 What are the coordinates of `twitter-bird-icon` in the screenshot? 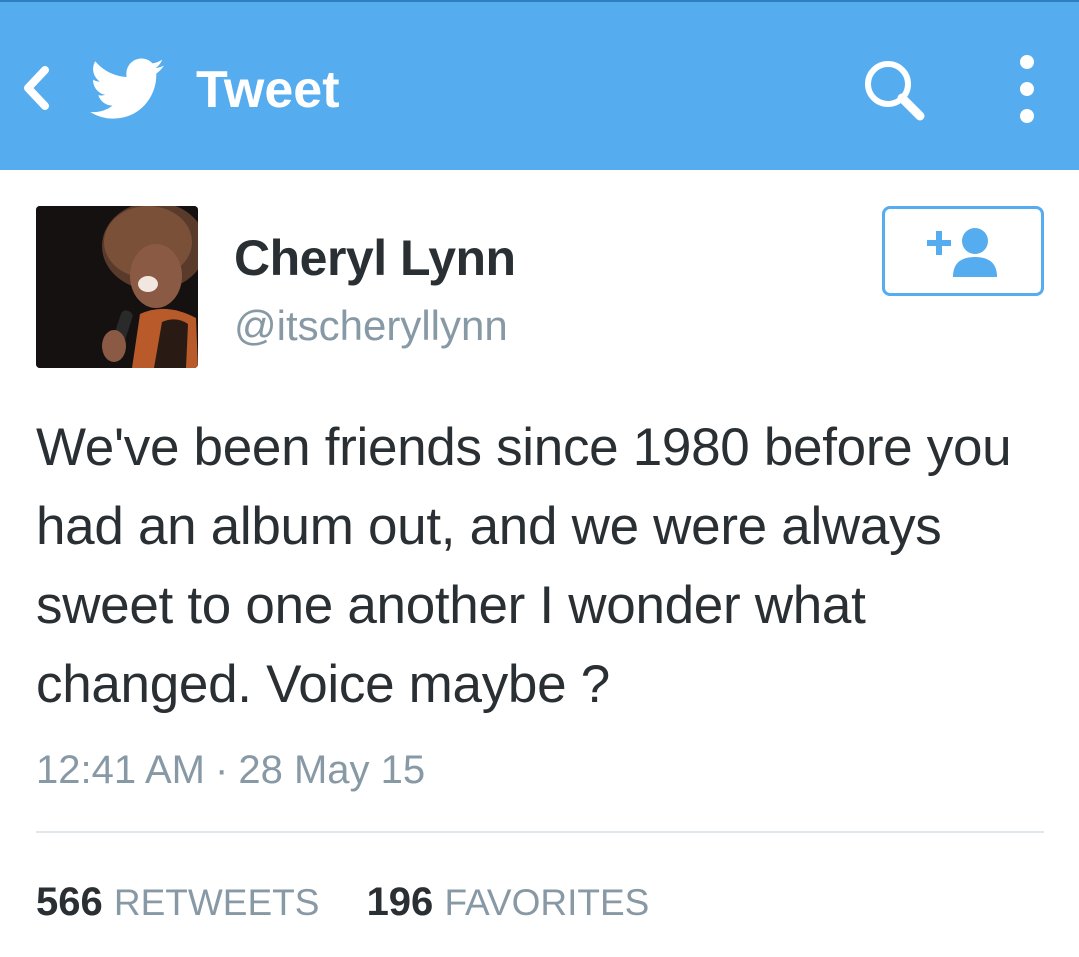 It's located at (127, 89).